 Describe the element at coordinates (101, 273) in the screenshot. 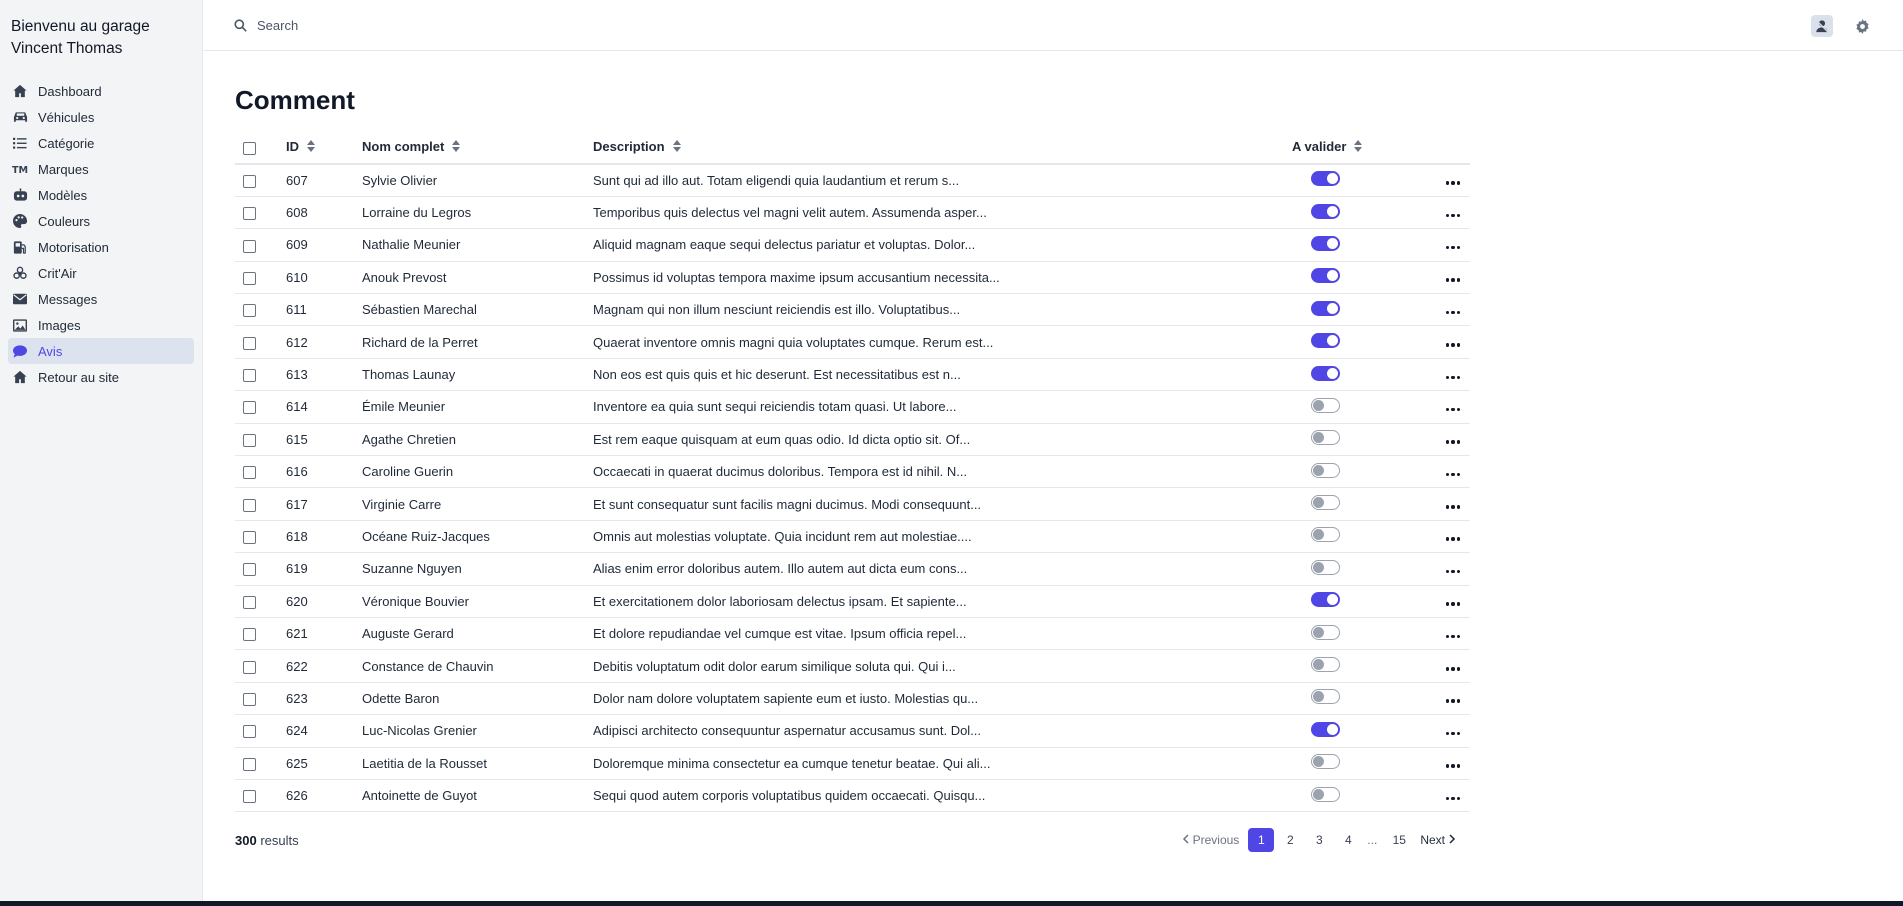

I see `sidebar-item-crit-air: Crit'Air` at that location.